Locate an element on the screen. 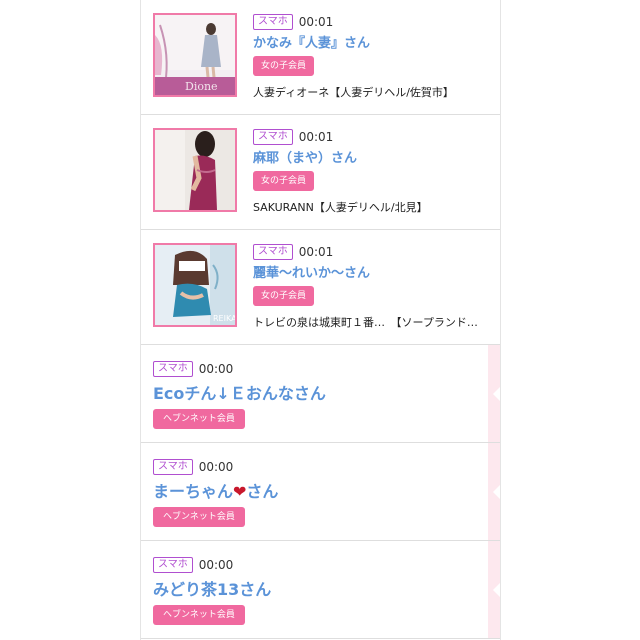  photo-text: REIKA is located at coordinates (224, 318).